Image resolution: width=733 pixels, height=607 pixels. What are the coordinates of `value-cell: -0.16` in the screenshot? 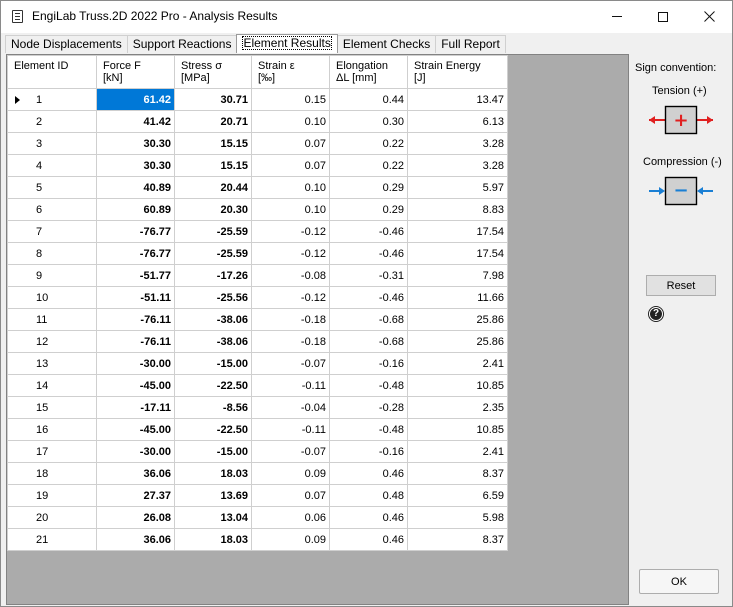 It's located at (368, 451).